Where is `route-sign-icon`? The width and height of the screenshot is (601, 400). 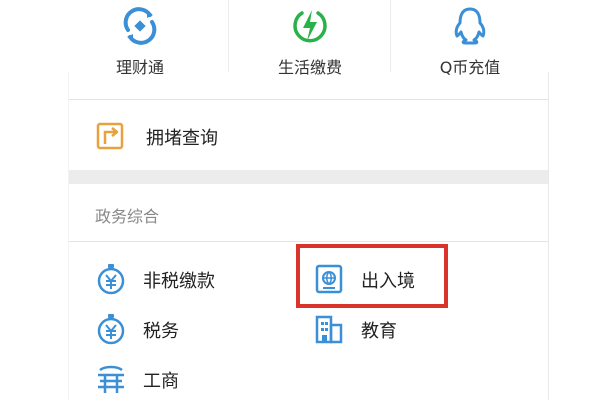
route-sign-icon is located at coordinates (110, 136).